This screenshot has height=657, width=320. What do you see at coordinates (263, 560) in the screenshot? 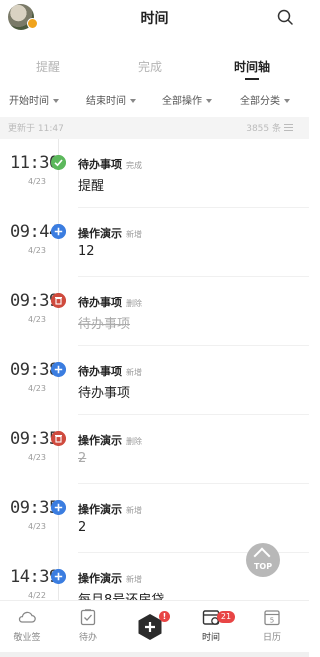
I see `scroll-top-button: TOP` at bounding box center [263, 560].